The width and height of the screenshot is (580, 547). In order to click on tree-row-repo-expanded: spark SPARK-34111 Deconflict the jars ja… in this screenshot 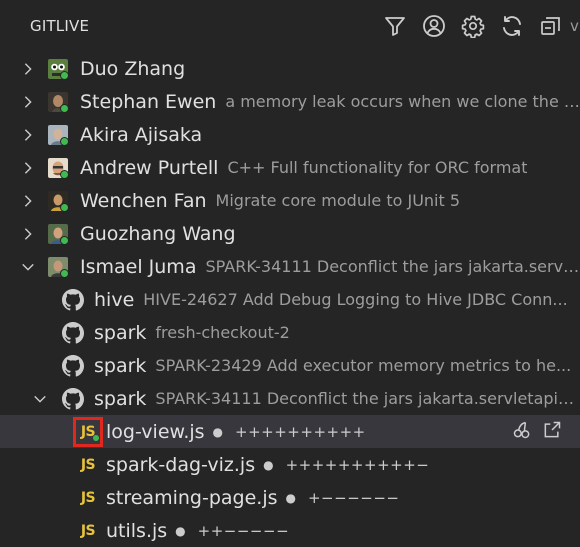, I will do `click(290, 398)`.